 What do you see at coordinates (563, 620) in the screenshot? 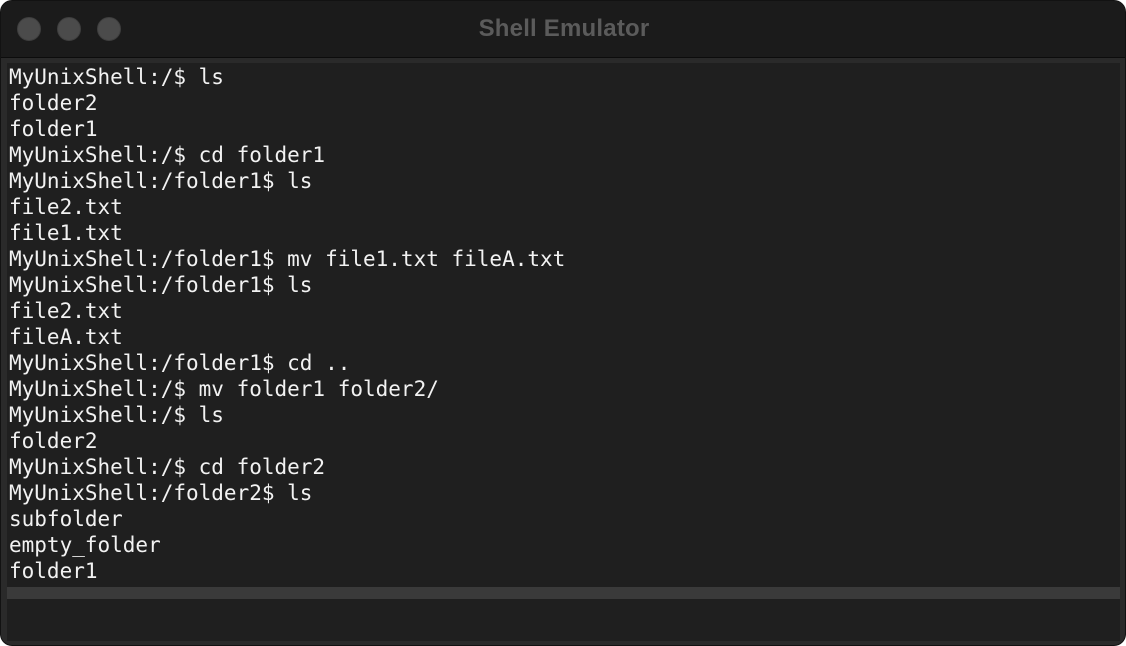
I see `command-input` at bounding box center [563, 620].